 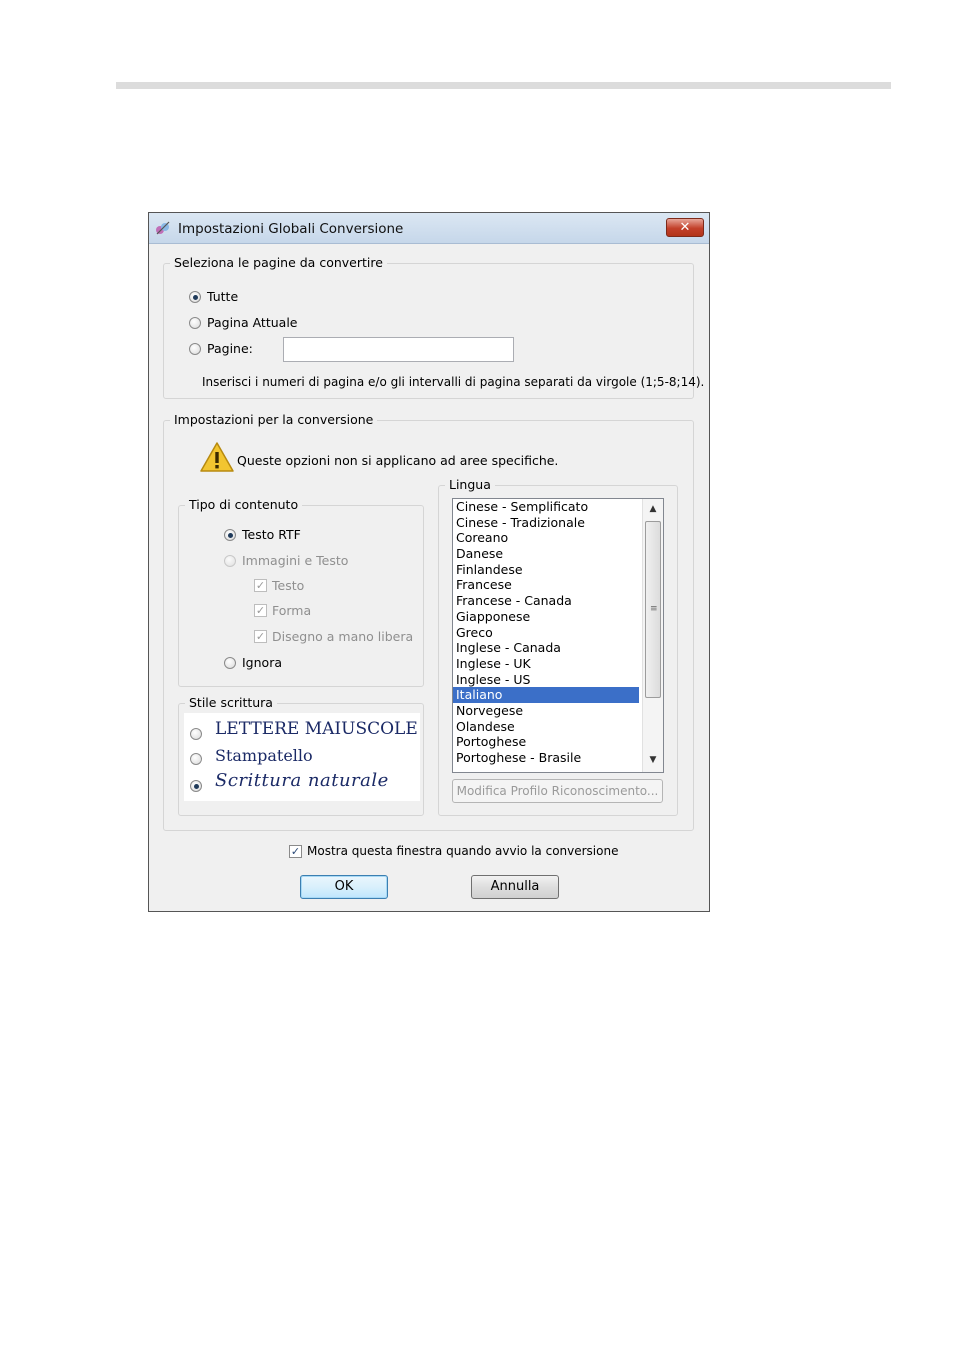 I want to click on language-item: Danese, so click(x=546, y=554).